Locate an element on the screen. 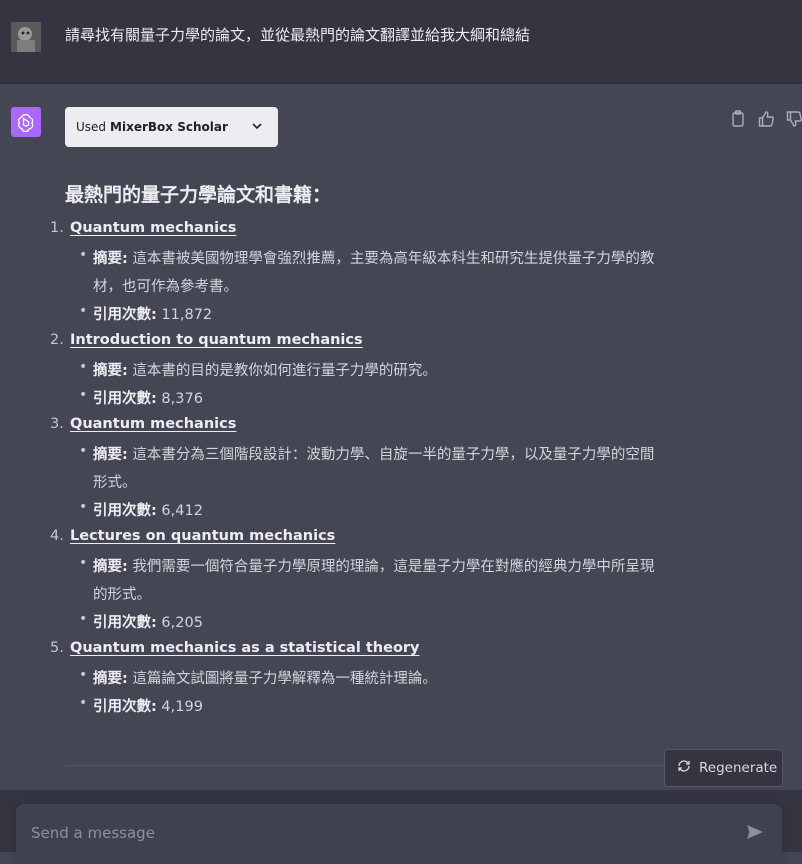 This screenshot has height=864, width=802. summary-text-continued: 材，也可作為參考書。 is located at coordinates (165, 287).